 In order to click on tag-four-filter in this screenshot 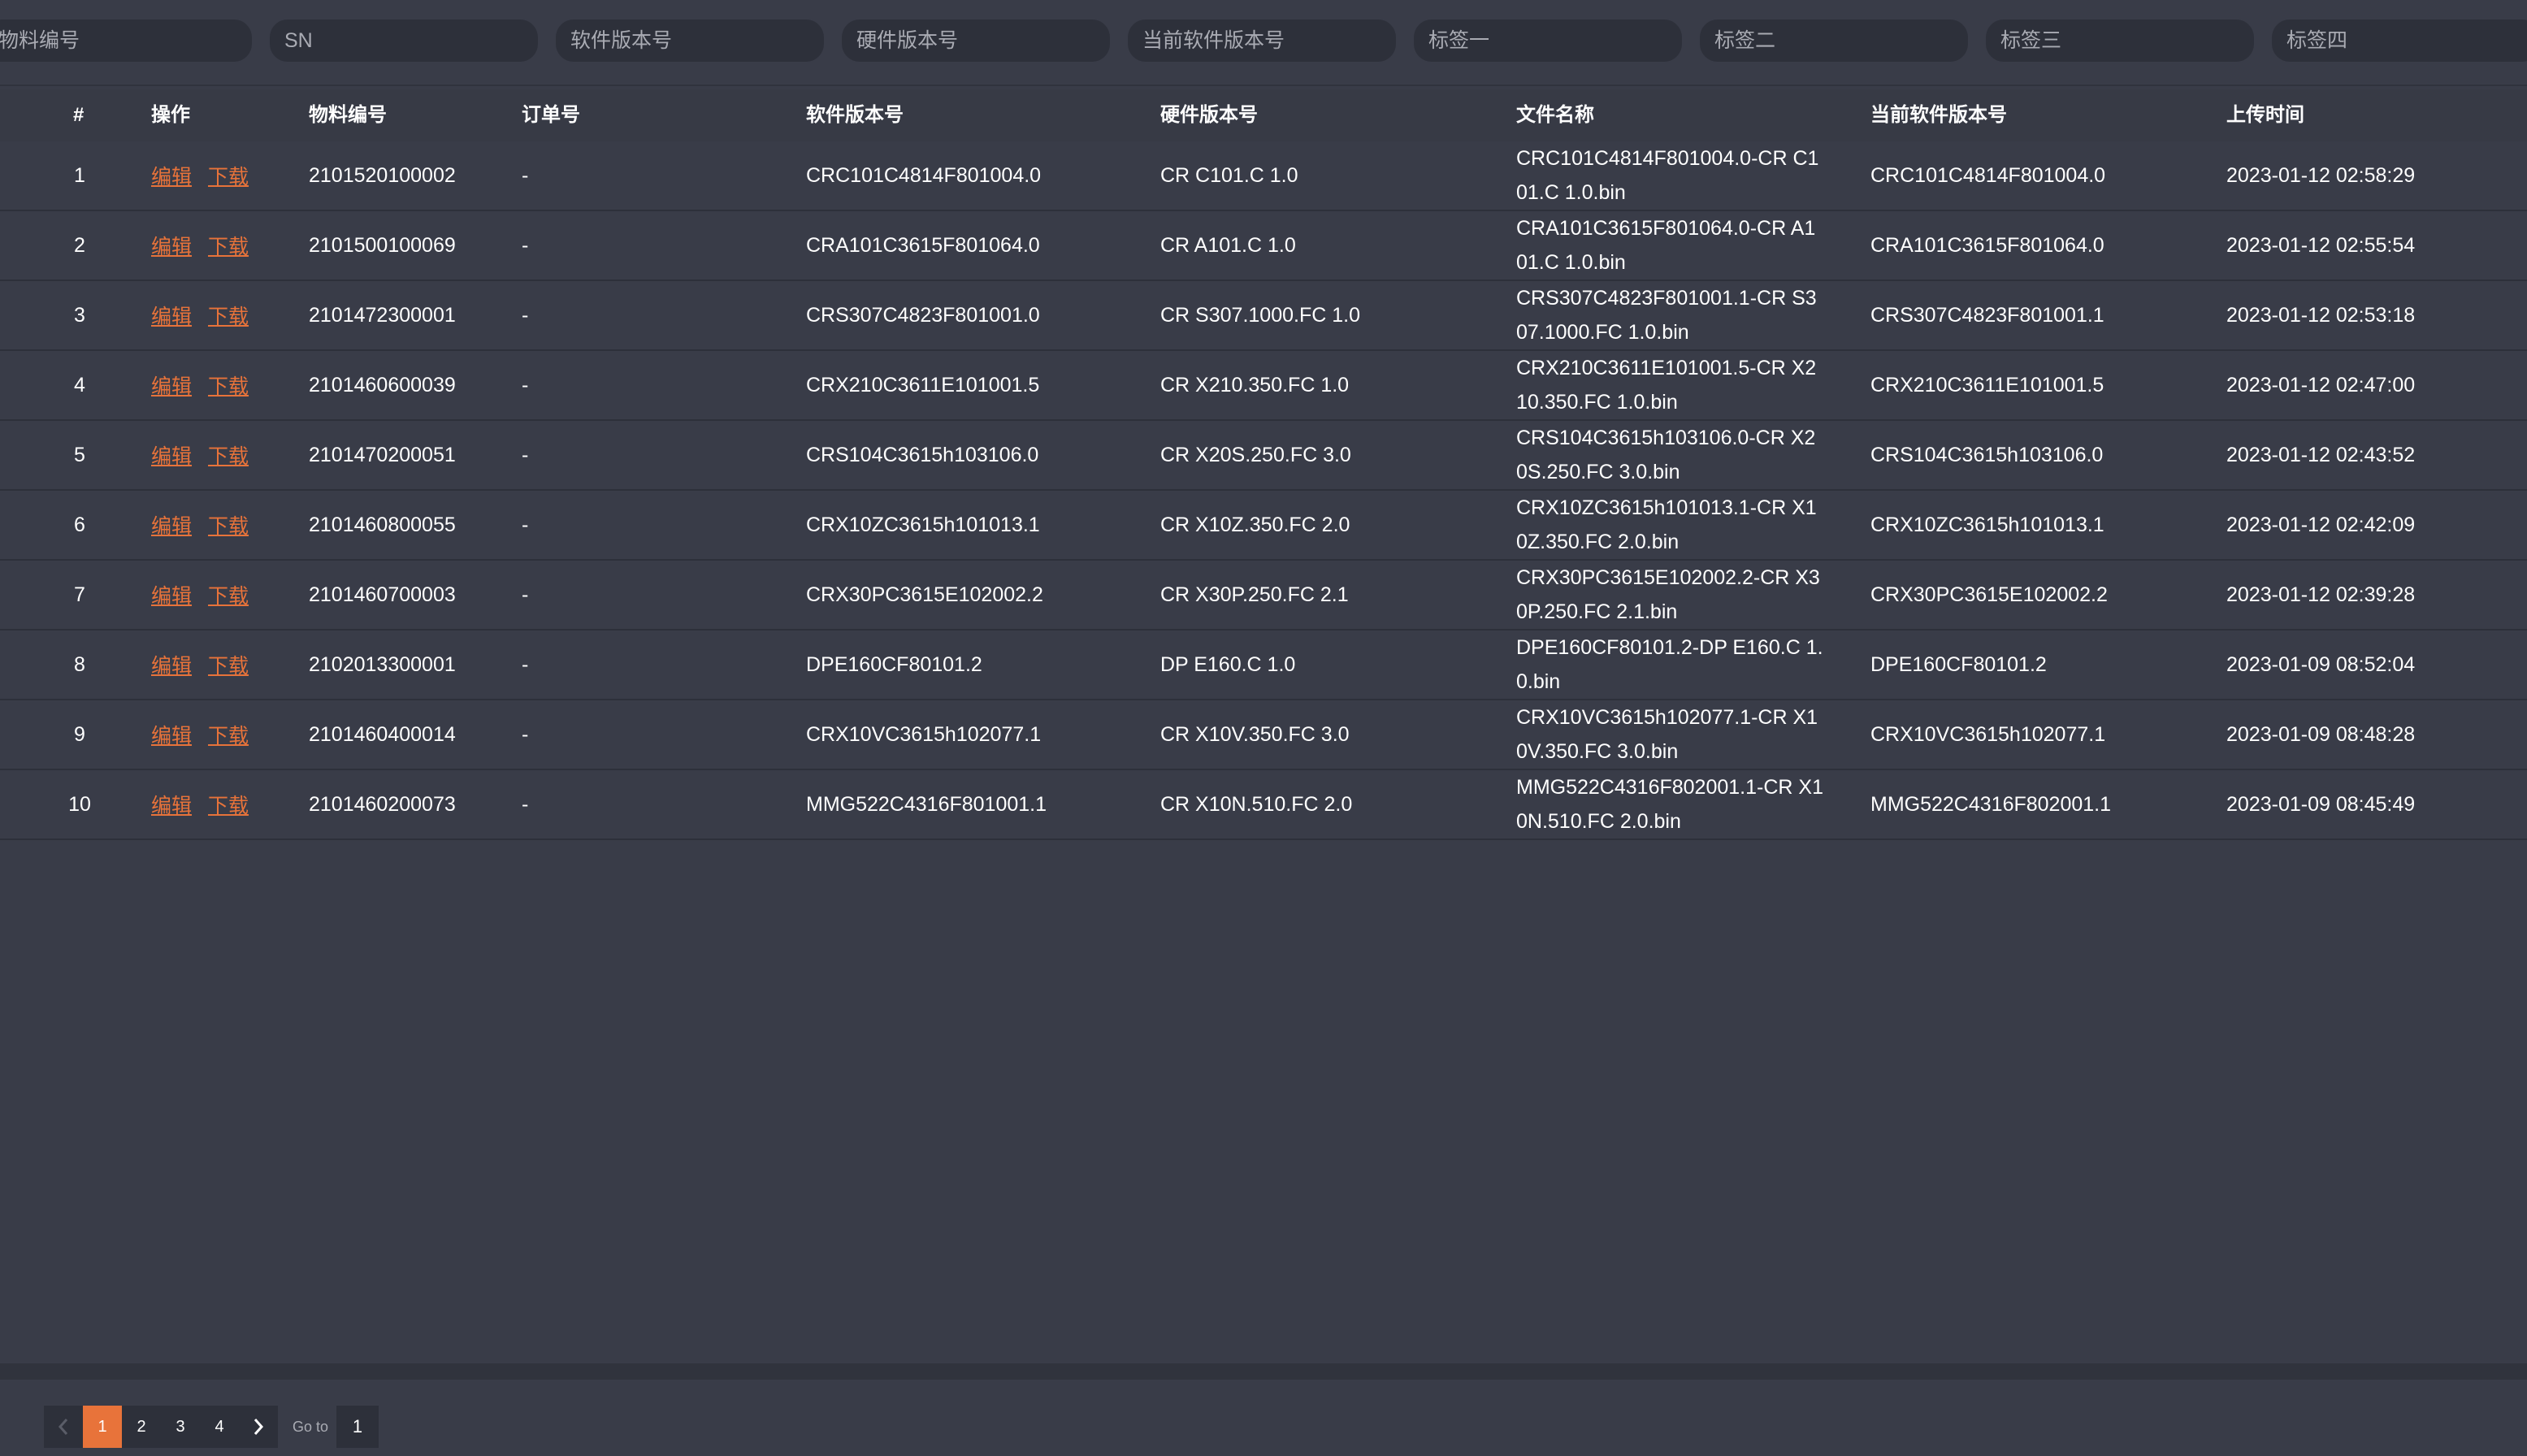, I will do `click(2399, 41)`.